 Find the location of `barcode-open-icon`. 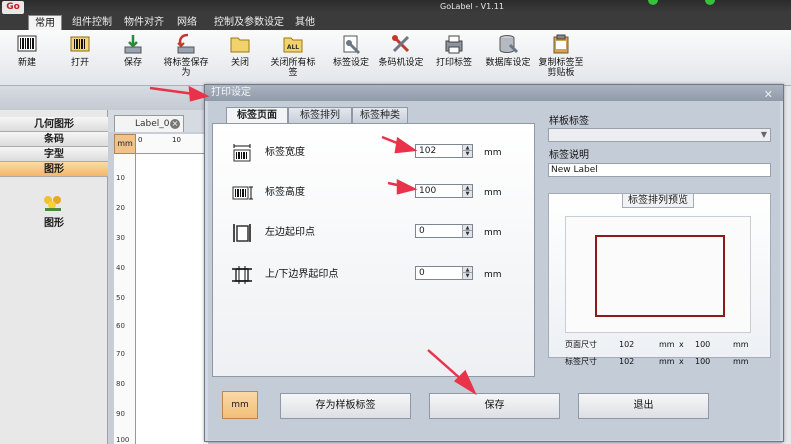

barcode-open-icon is located at coordinates (80, 44).